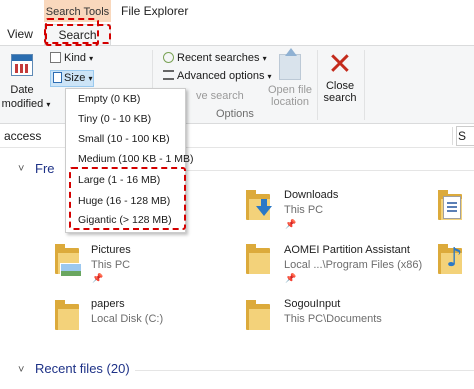 This screenshot has height=389, width=474. Describe the element at coordinates (22, 65) in the screenshot. I see `calendar-icon` at that location.